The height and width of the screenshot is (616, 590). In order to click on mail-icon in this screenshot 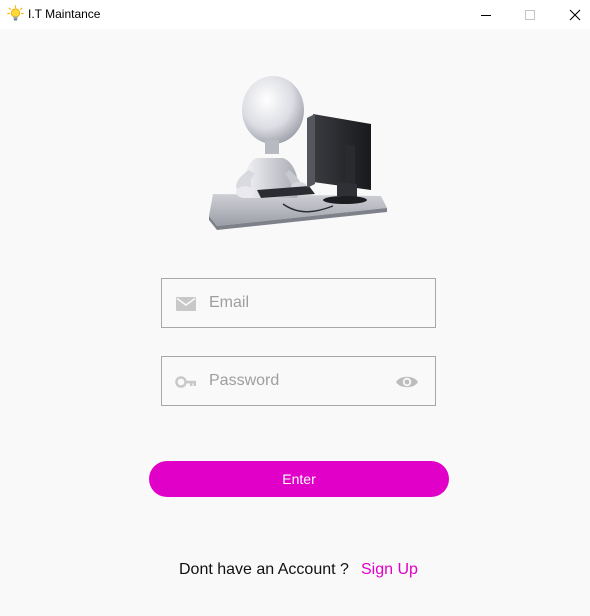, I will do `click(186, 304)`.